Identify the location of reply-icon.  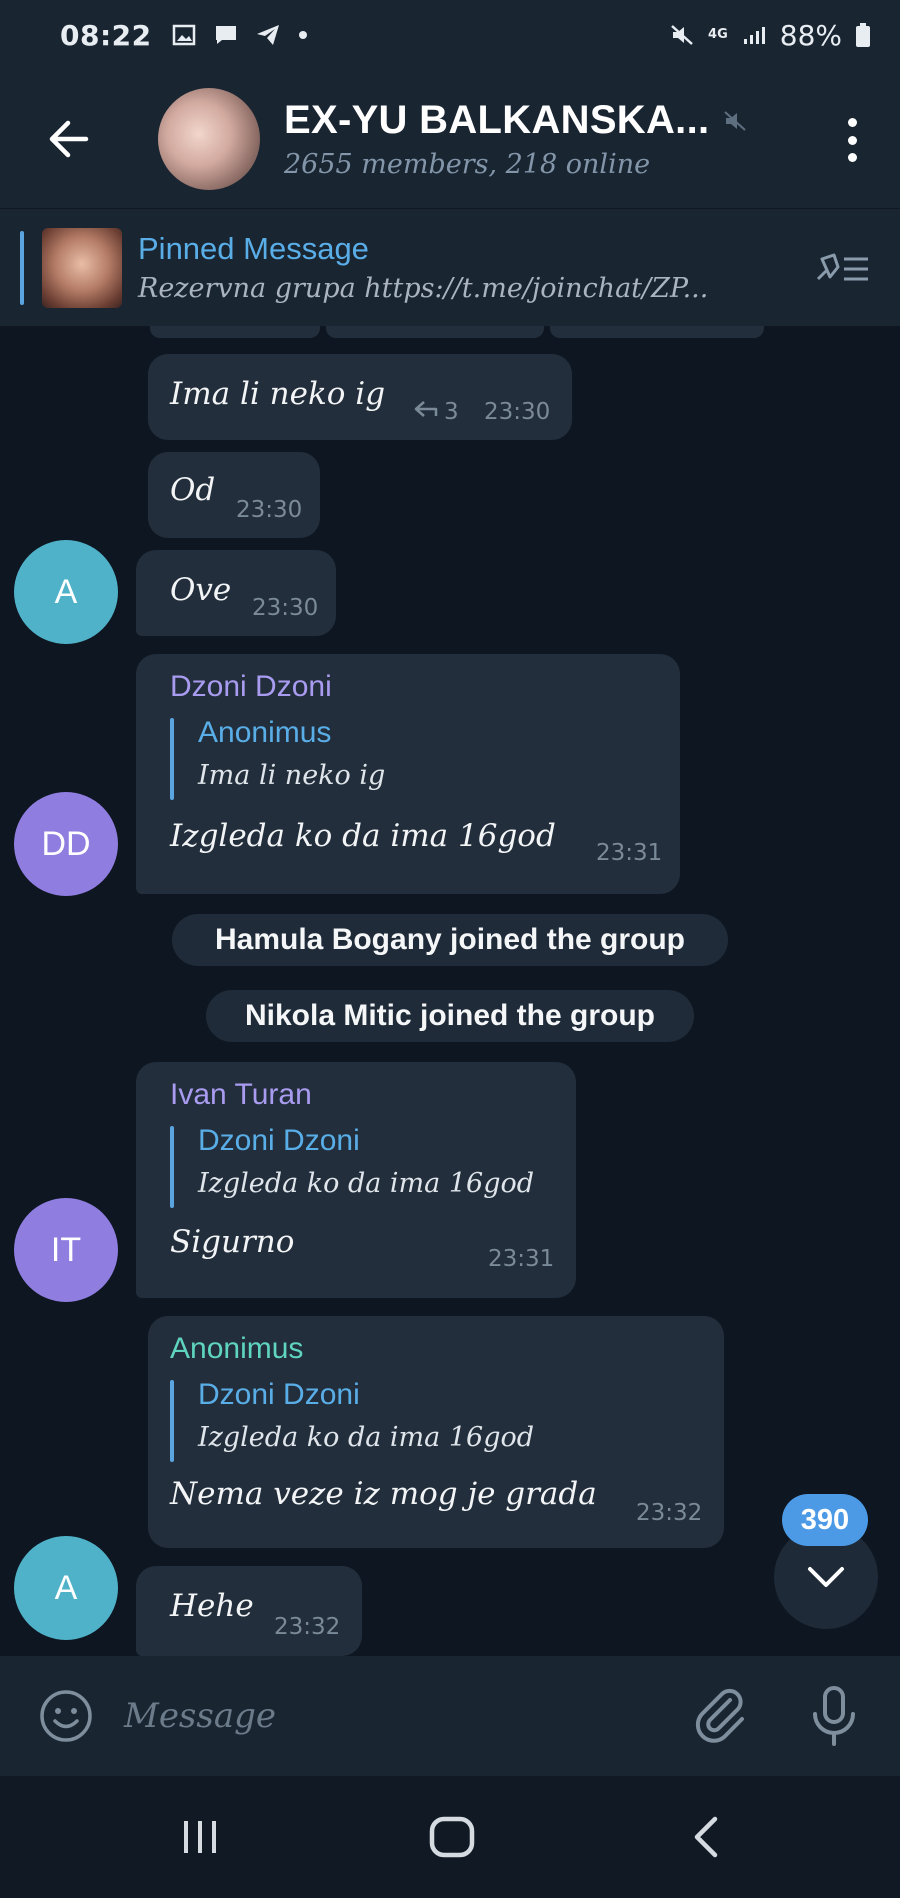
(426, 409).